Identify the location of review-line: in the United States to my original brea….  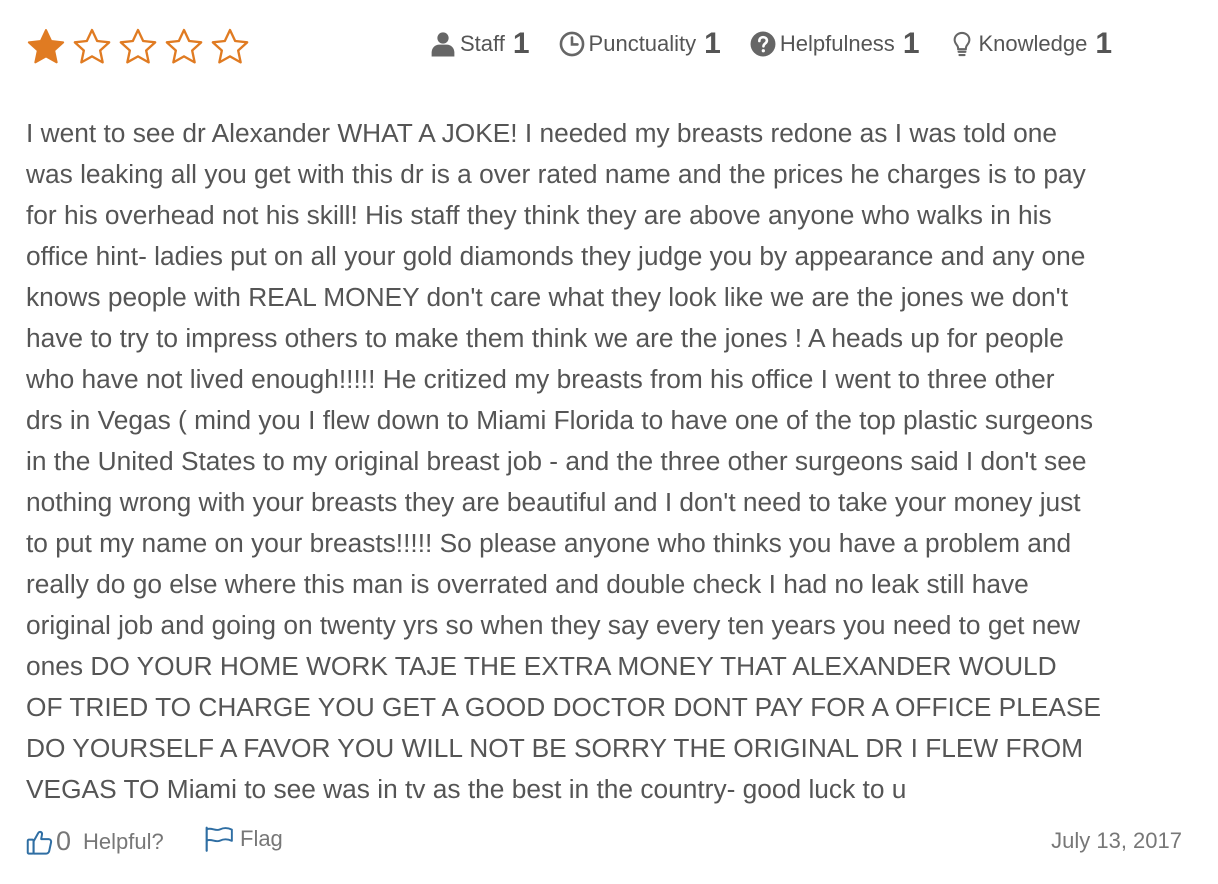
(556, 461).